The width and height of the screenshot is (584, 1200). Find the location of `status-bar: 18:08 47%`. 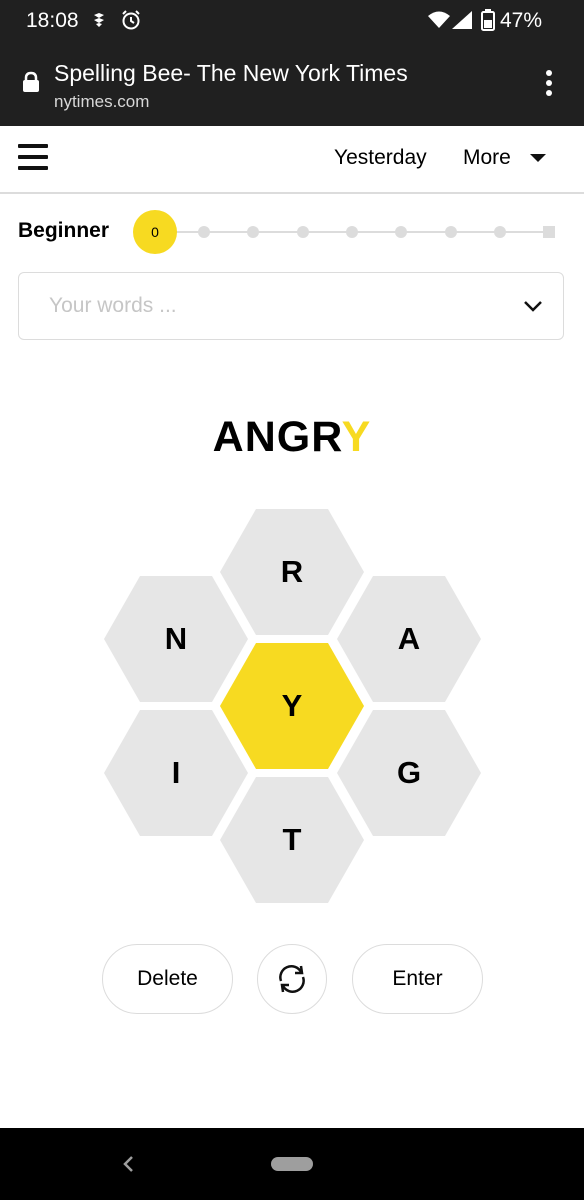

status-bar: 18:08 47% is located at coordinates (292, 21).